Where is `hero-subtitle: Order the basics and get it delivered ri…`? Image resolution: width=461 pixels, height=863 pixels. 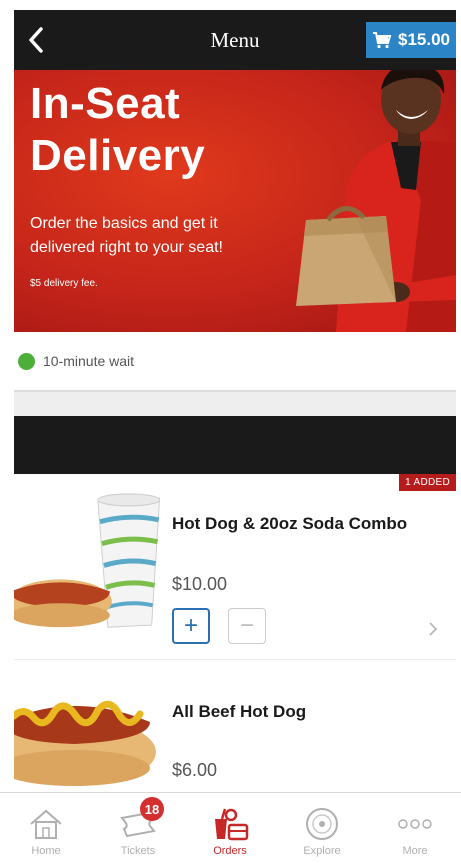
hero-subtitle: Order the basics and get it delivered ri… is located at coordinates (126, 235).